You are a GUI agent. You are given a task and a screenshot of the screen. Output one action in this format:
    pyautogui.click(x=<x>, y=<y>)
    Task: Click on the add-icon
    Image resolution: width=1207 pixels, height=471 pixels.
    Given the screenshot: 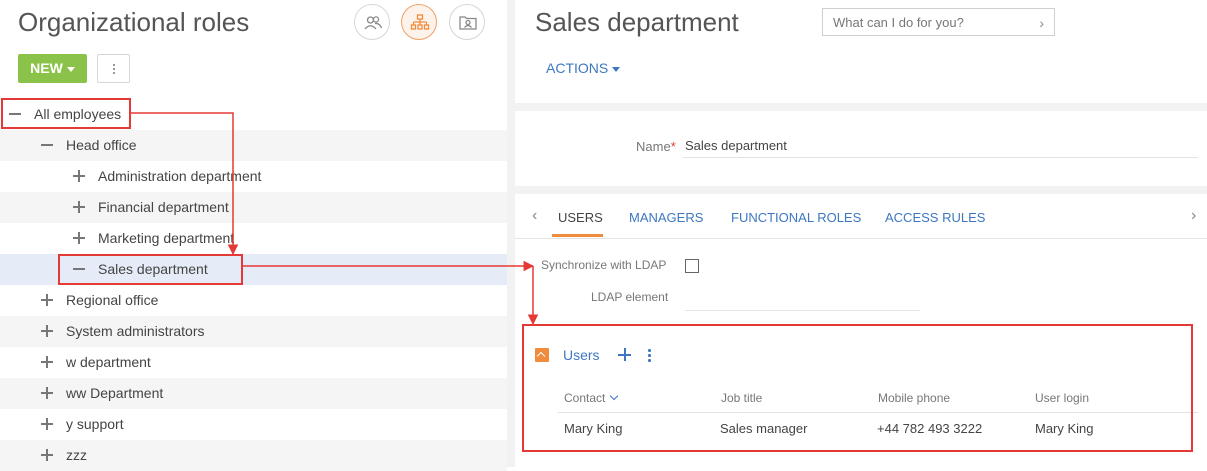 What is the action you would take?
    pyautogui.click(x=624, y=354)
    